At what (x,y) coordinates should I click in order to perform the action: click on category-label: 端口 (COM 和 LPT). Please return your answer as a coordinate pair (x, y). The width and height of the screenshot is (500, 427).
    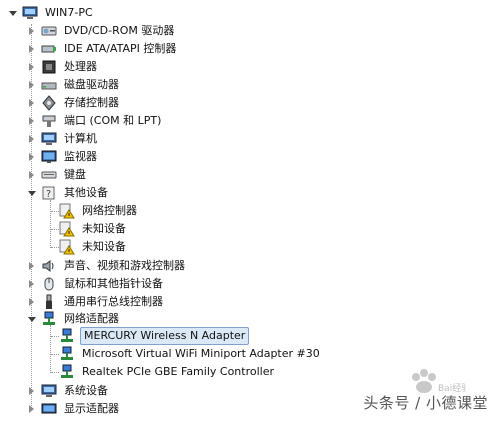
    Looking at the image, I should click on (113, 120).